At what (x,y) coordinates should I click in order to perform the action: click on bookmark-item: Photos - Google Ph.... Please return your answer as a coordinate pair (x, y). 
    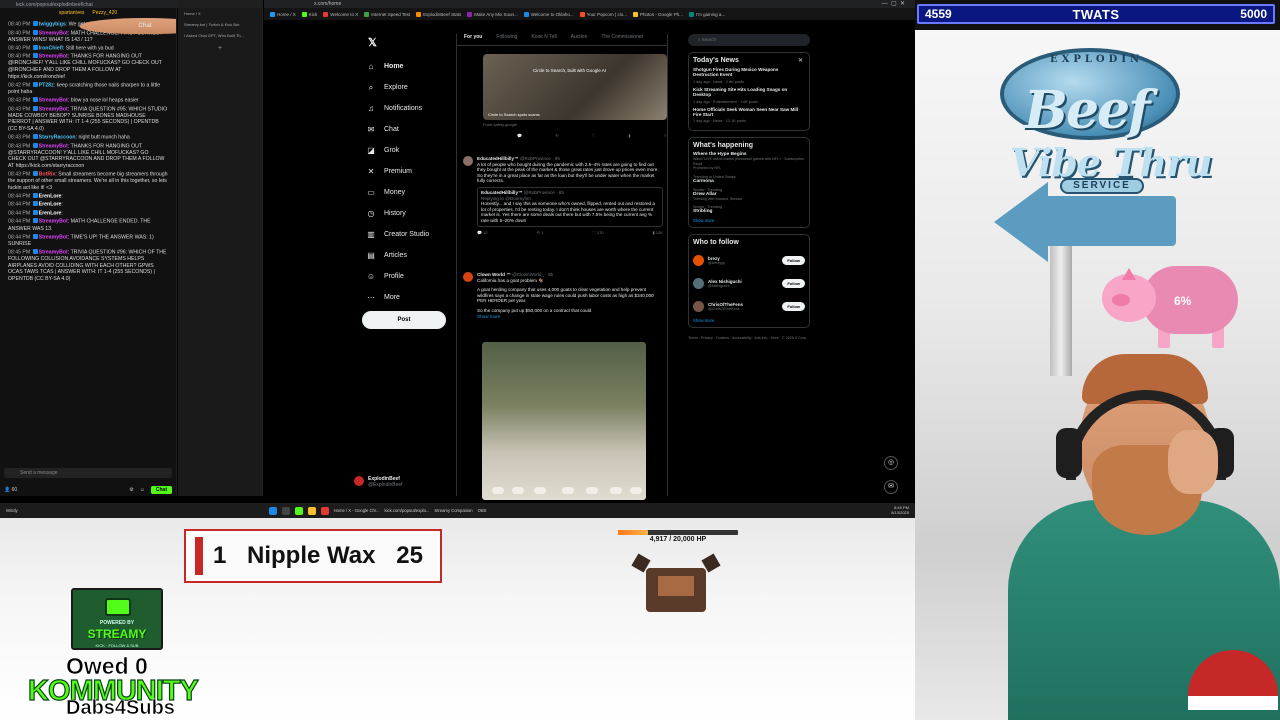
    Looking at the image, I should click on (657, 14).